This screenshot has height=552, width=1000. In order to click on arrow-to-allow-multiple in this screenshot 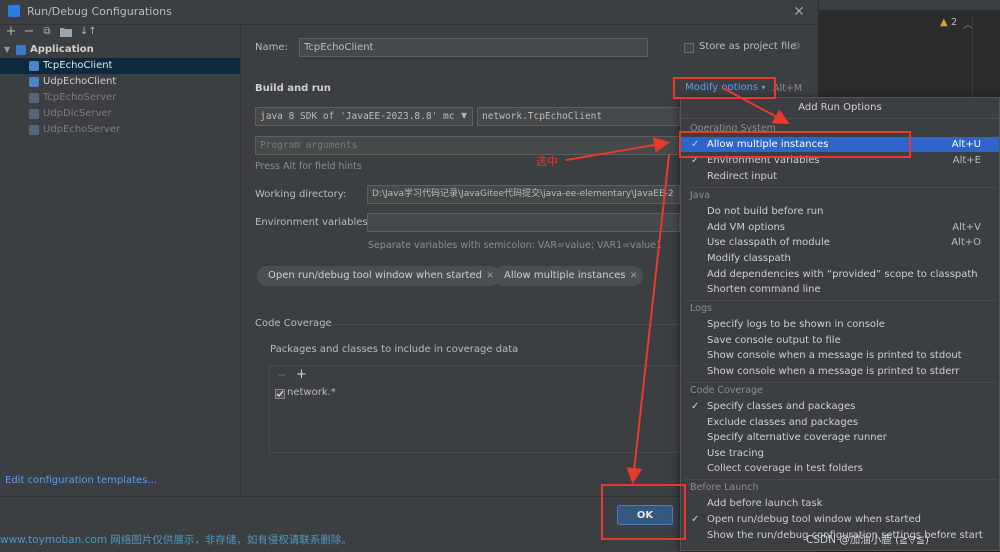, I will do `click(617, 149)`.